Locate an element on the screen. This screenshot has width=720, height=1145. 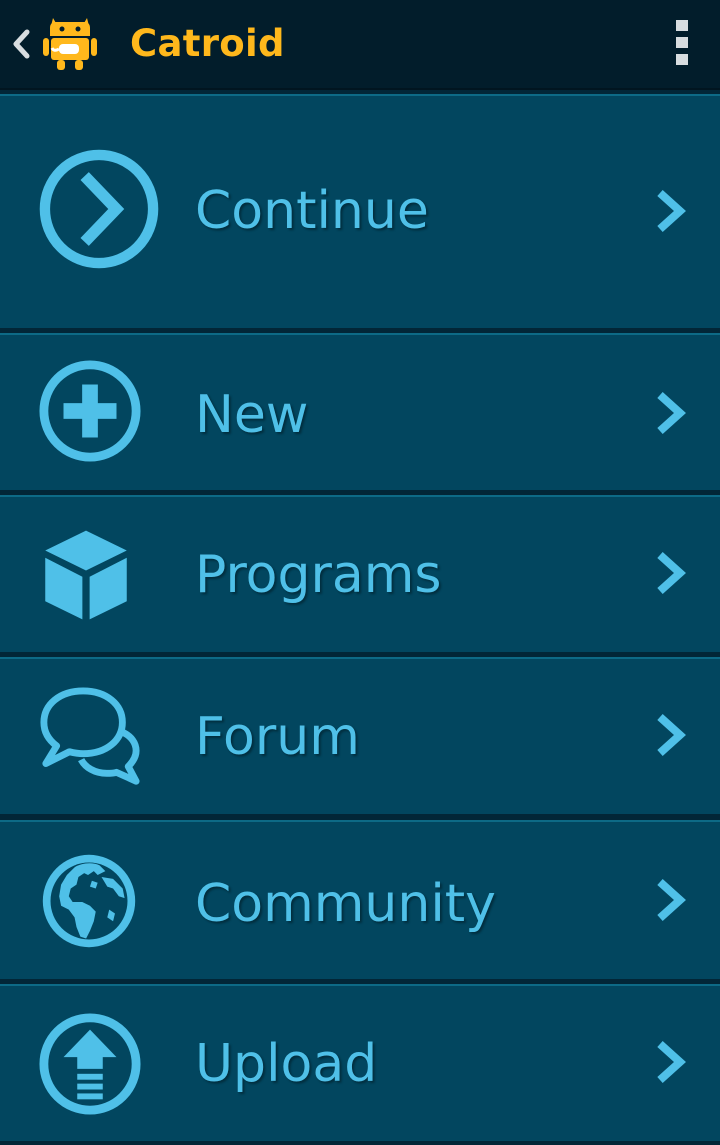
plus-circle-icon is located at coordinates (90, 411).